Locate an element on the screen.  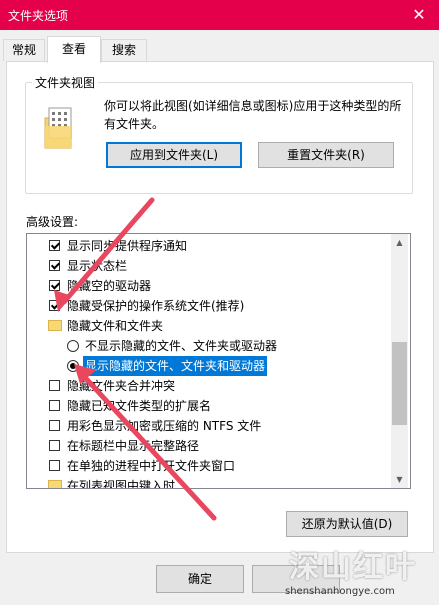
folder-views-description: 你可以将此视图(如详细信息或图标)应用于这种类型的所有文件夹。 is located at coordinates (253, 115).